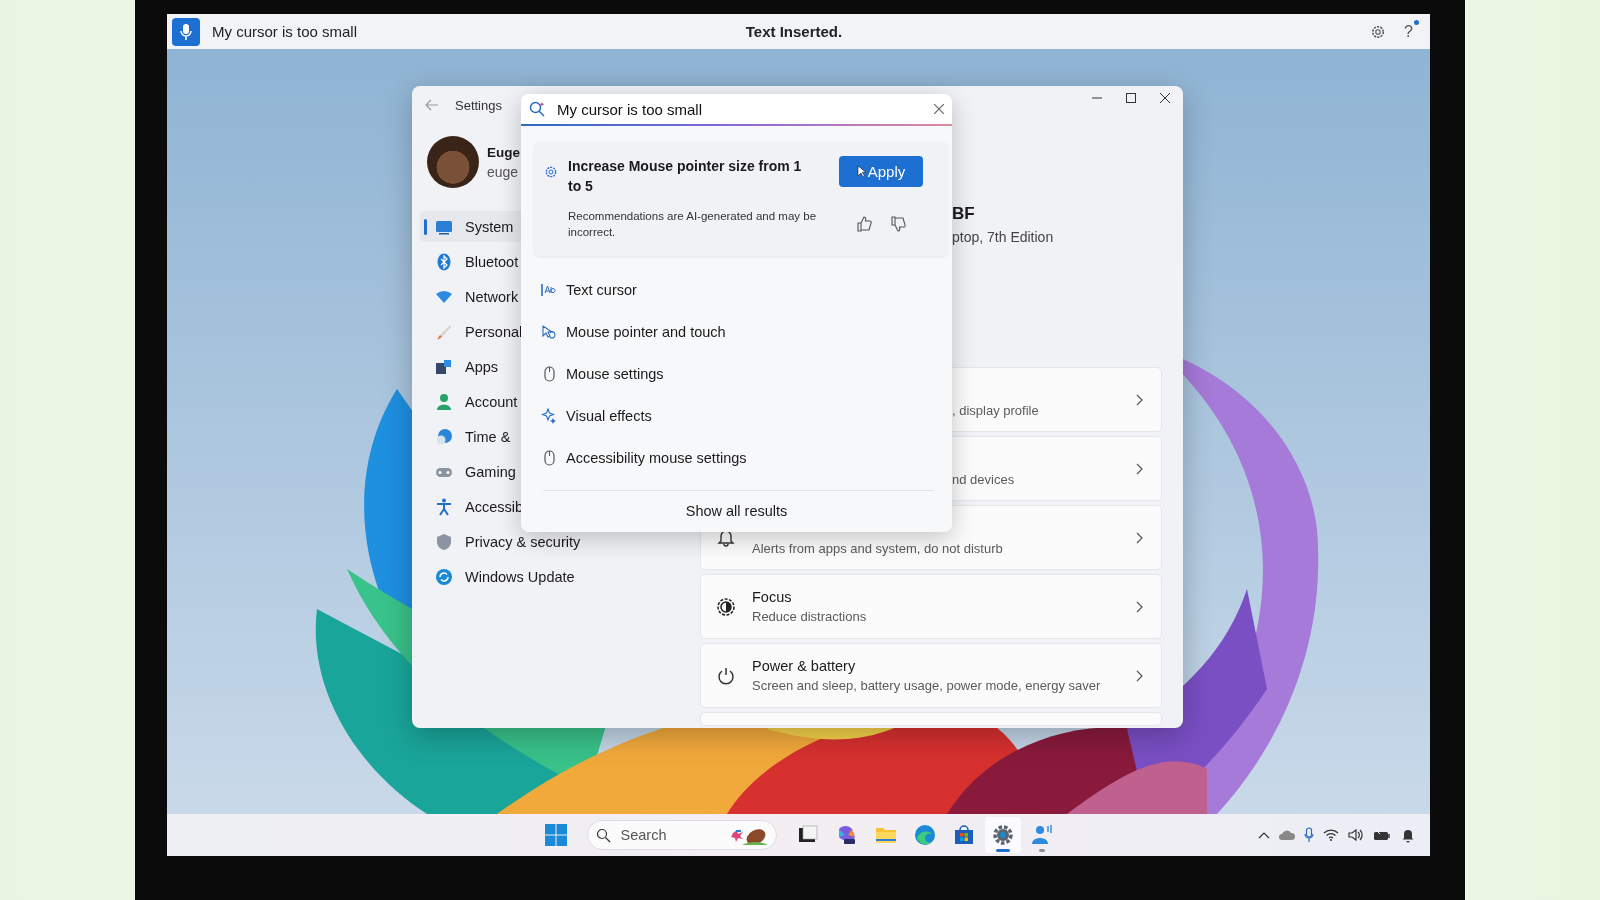 This screenshot has width=1600, height=900. I want to click on disclaimer-text: Recommendations are AI-generated and may be incorrect., so click(693, 224).